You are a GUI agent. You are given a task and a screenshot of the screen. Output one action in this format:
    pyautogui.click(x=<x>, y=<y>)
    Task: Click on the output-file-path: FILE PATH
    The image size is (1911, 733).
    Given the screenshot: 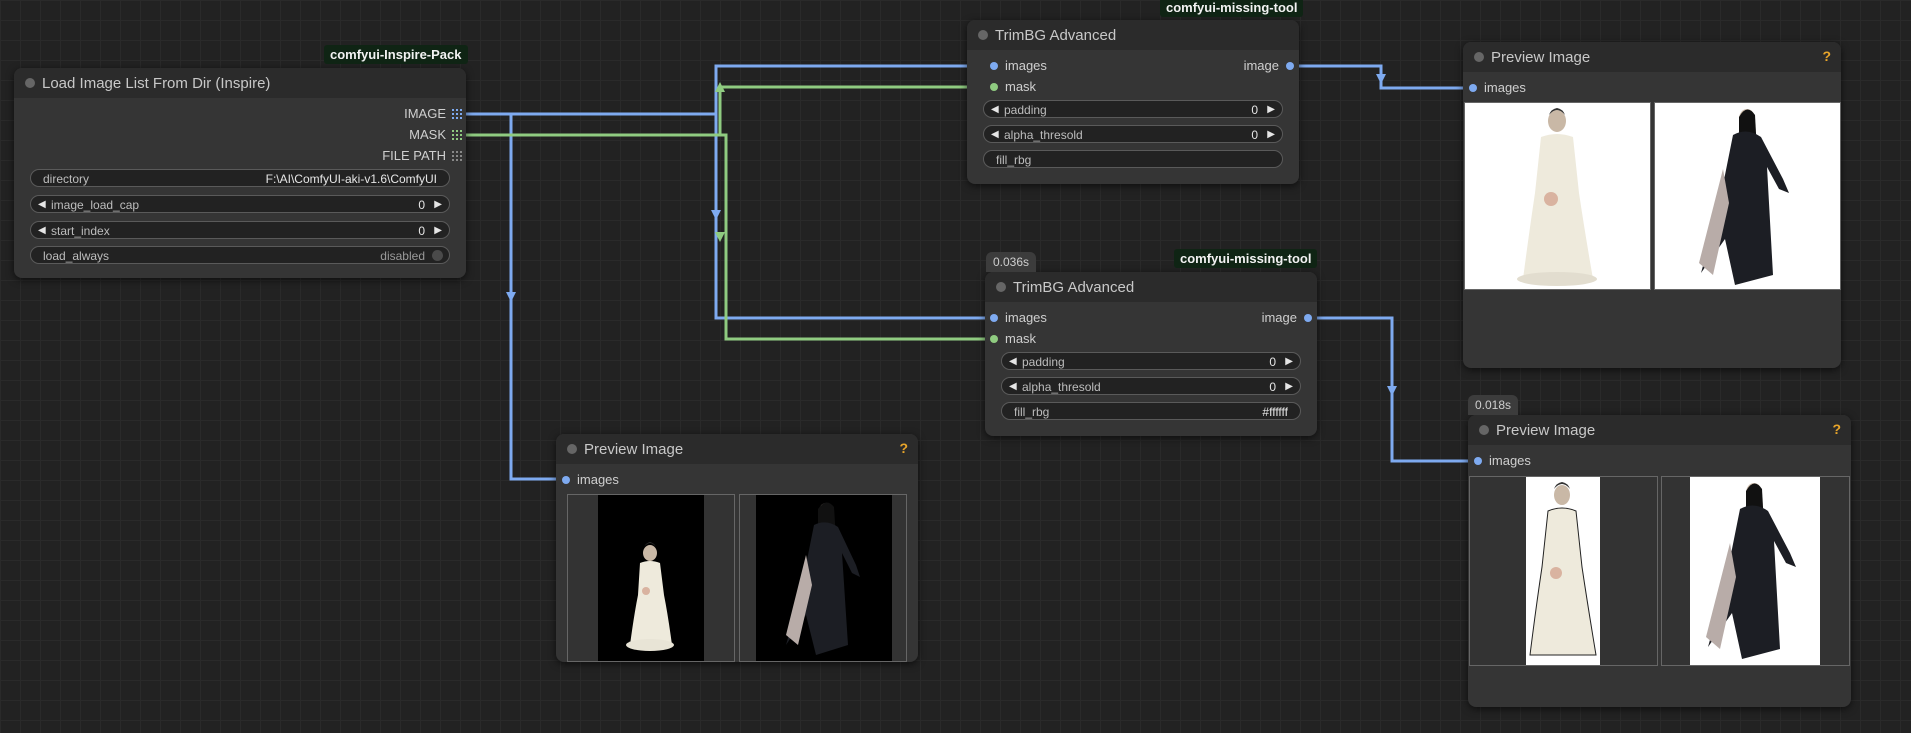 What is the action you would take?
    pyautogui.click(x=422, y=156)
    